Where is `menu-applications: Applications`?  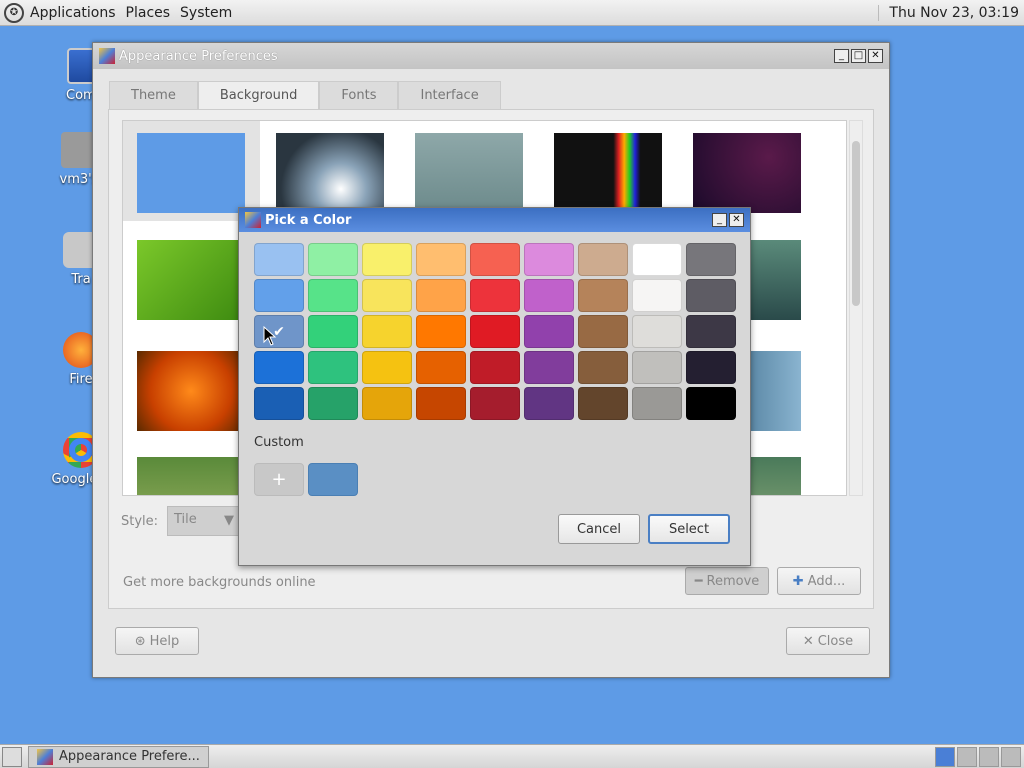
menu-applications: Applications is located at coordinates (73, 13).